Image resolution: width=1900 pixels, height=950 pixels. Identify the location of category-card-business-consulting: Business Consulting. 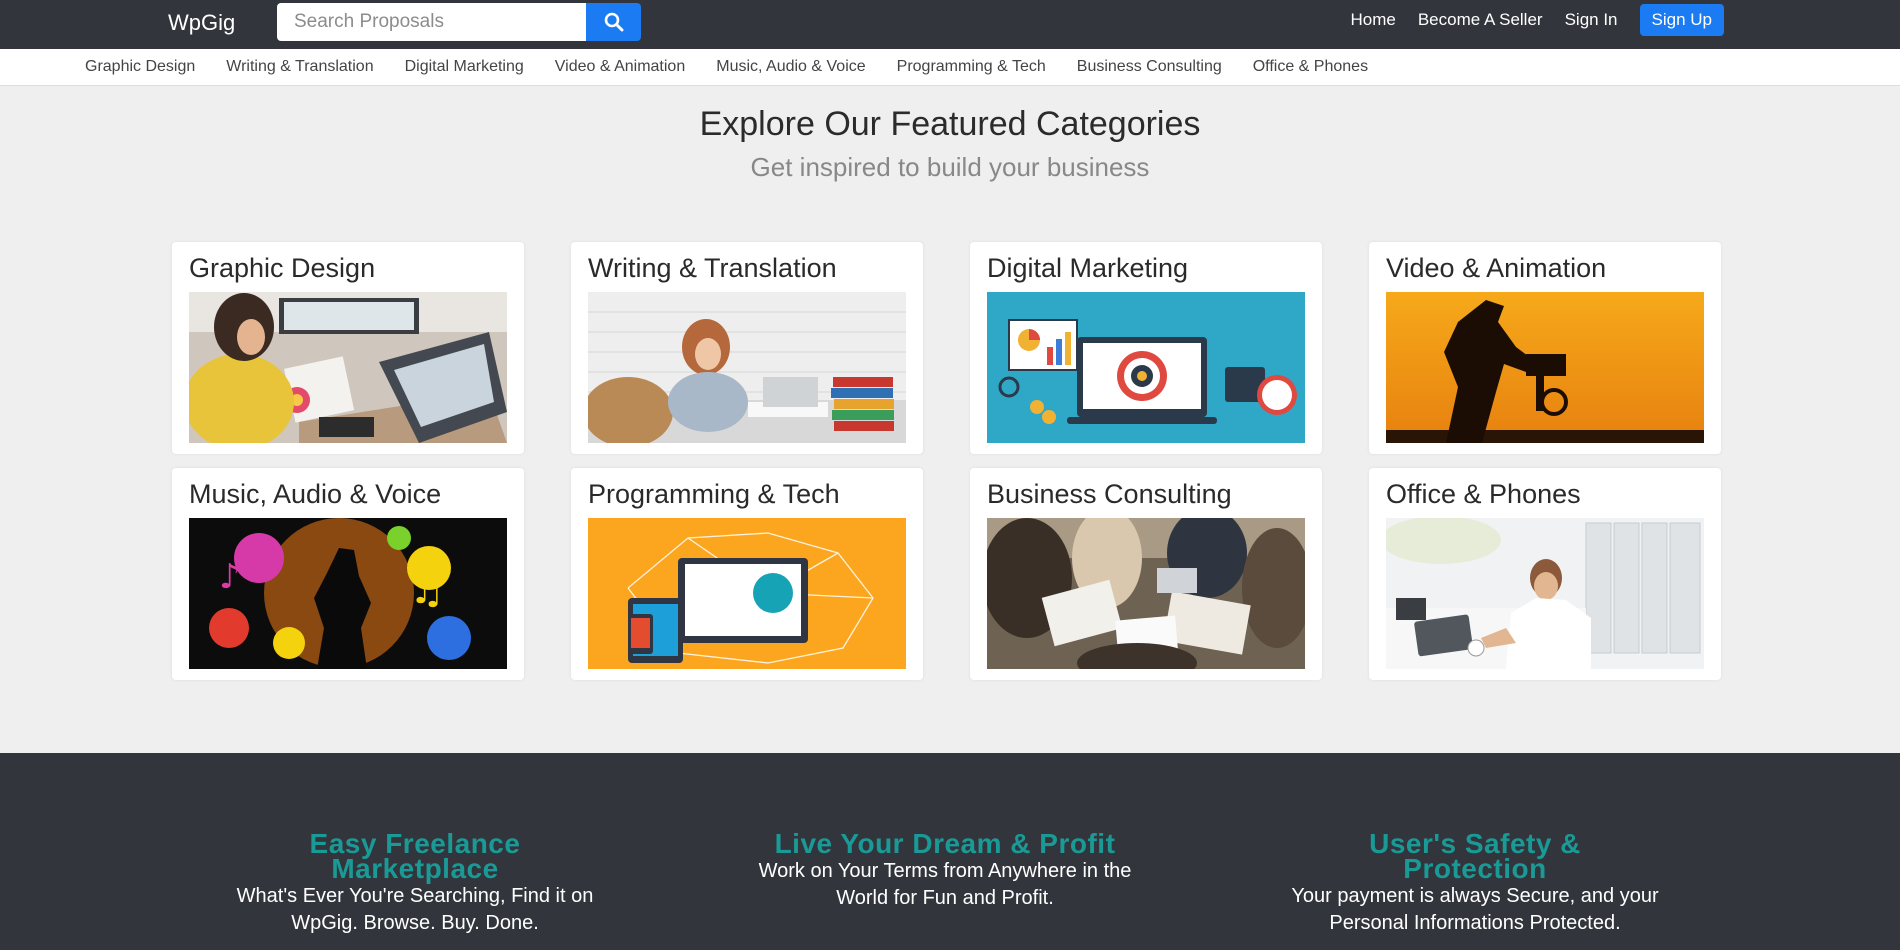
(1146, 574).